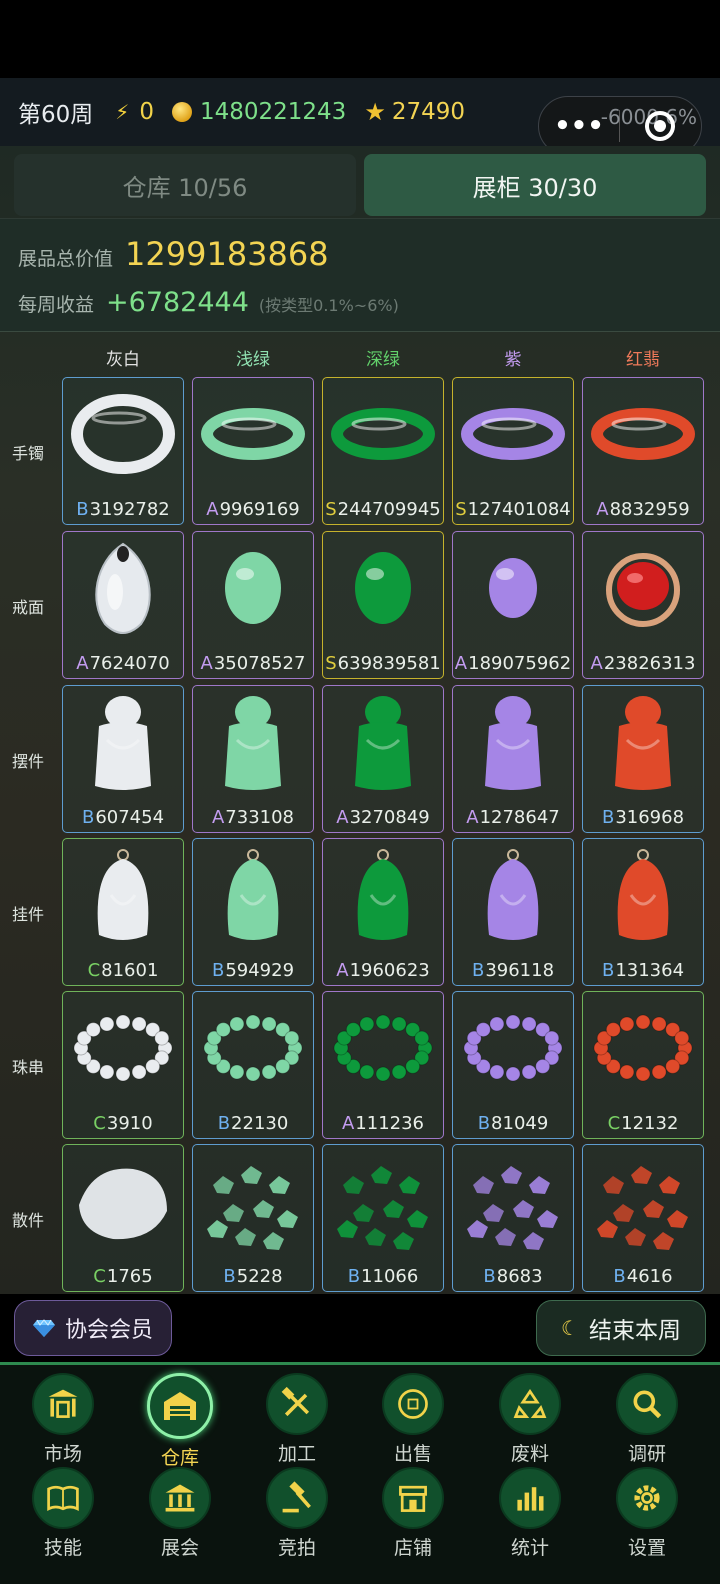  I want to click on showcase-slot: A3270849, so click(383, 759).